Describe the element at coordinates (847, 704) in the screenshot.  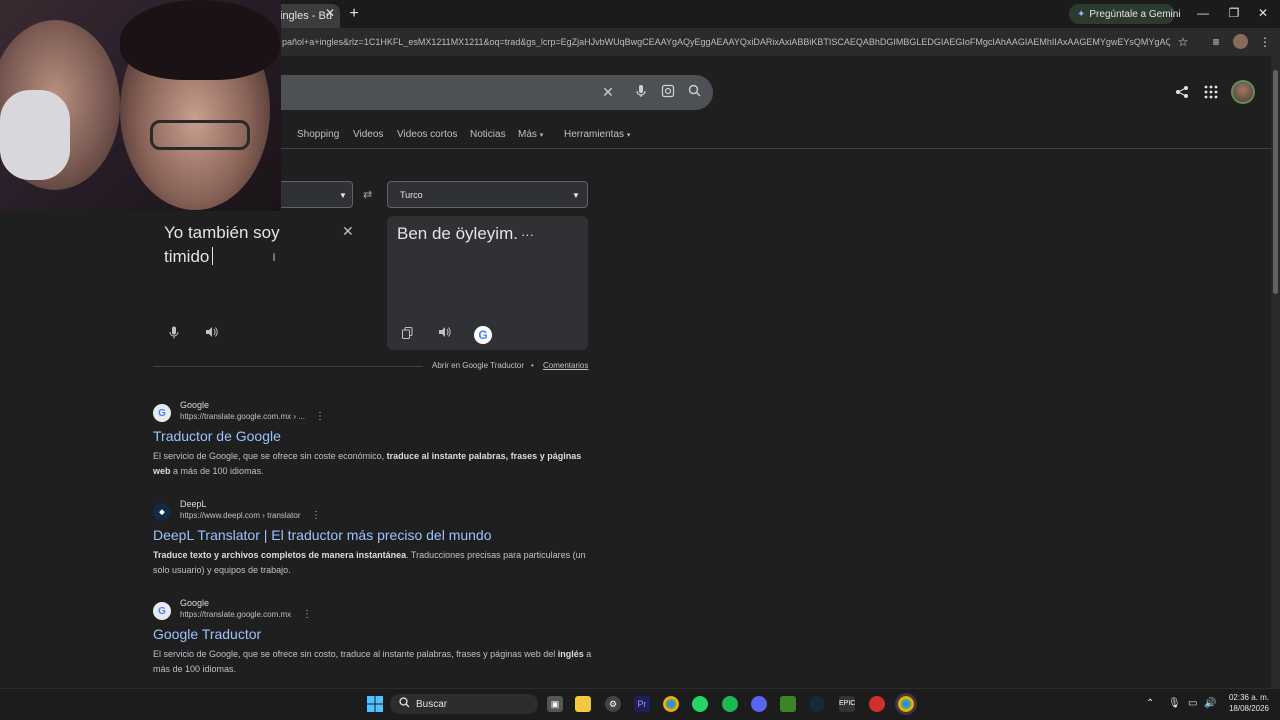
I see `epic-games-icon: EPIC` at that location.